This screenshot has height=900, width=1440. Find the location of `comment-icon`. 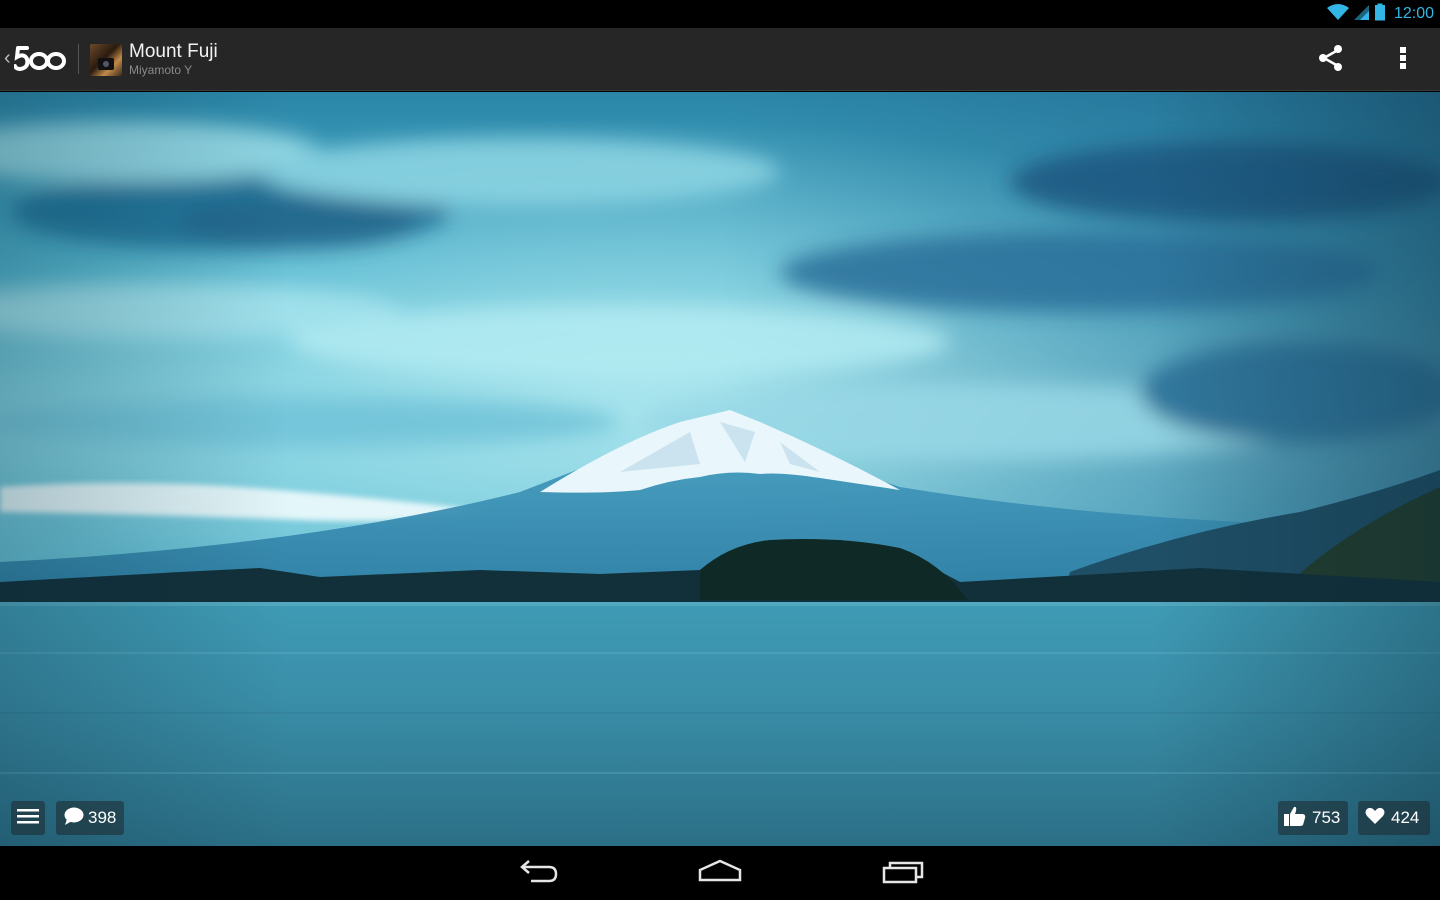

comment-icon is located at coordinates (74, 818).